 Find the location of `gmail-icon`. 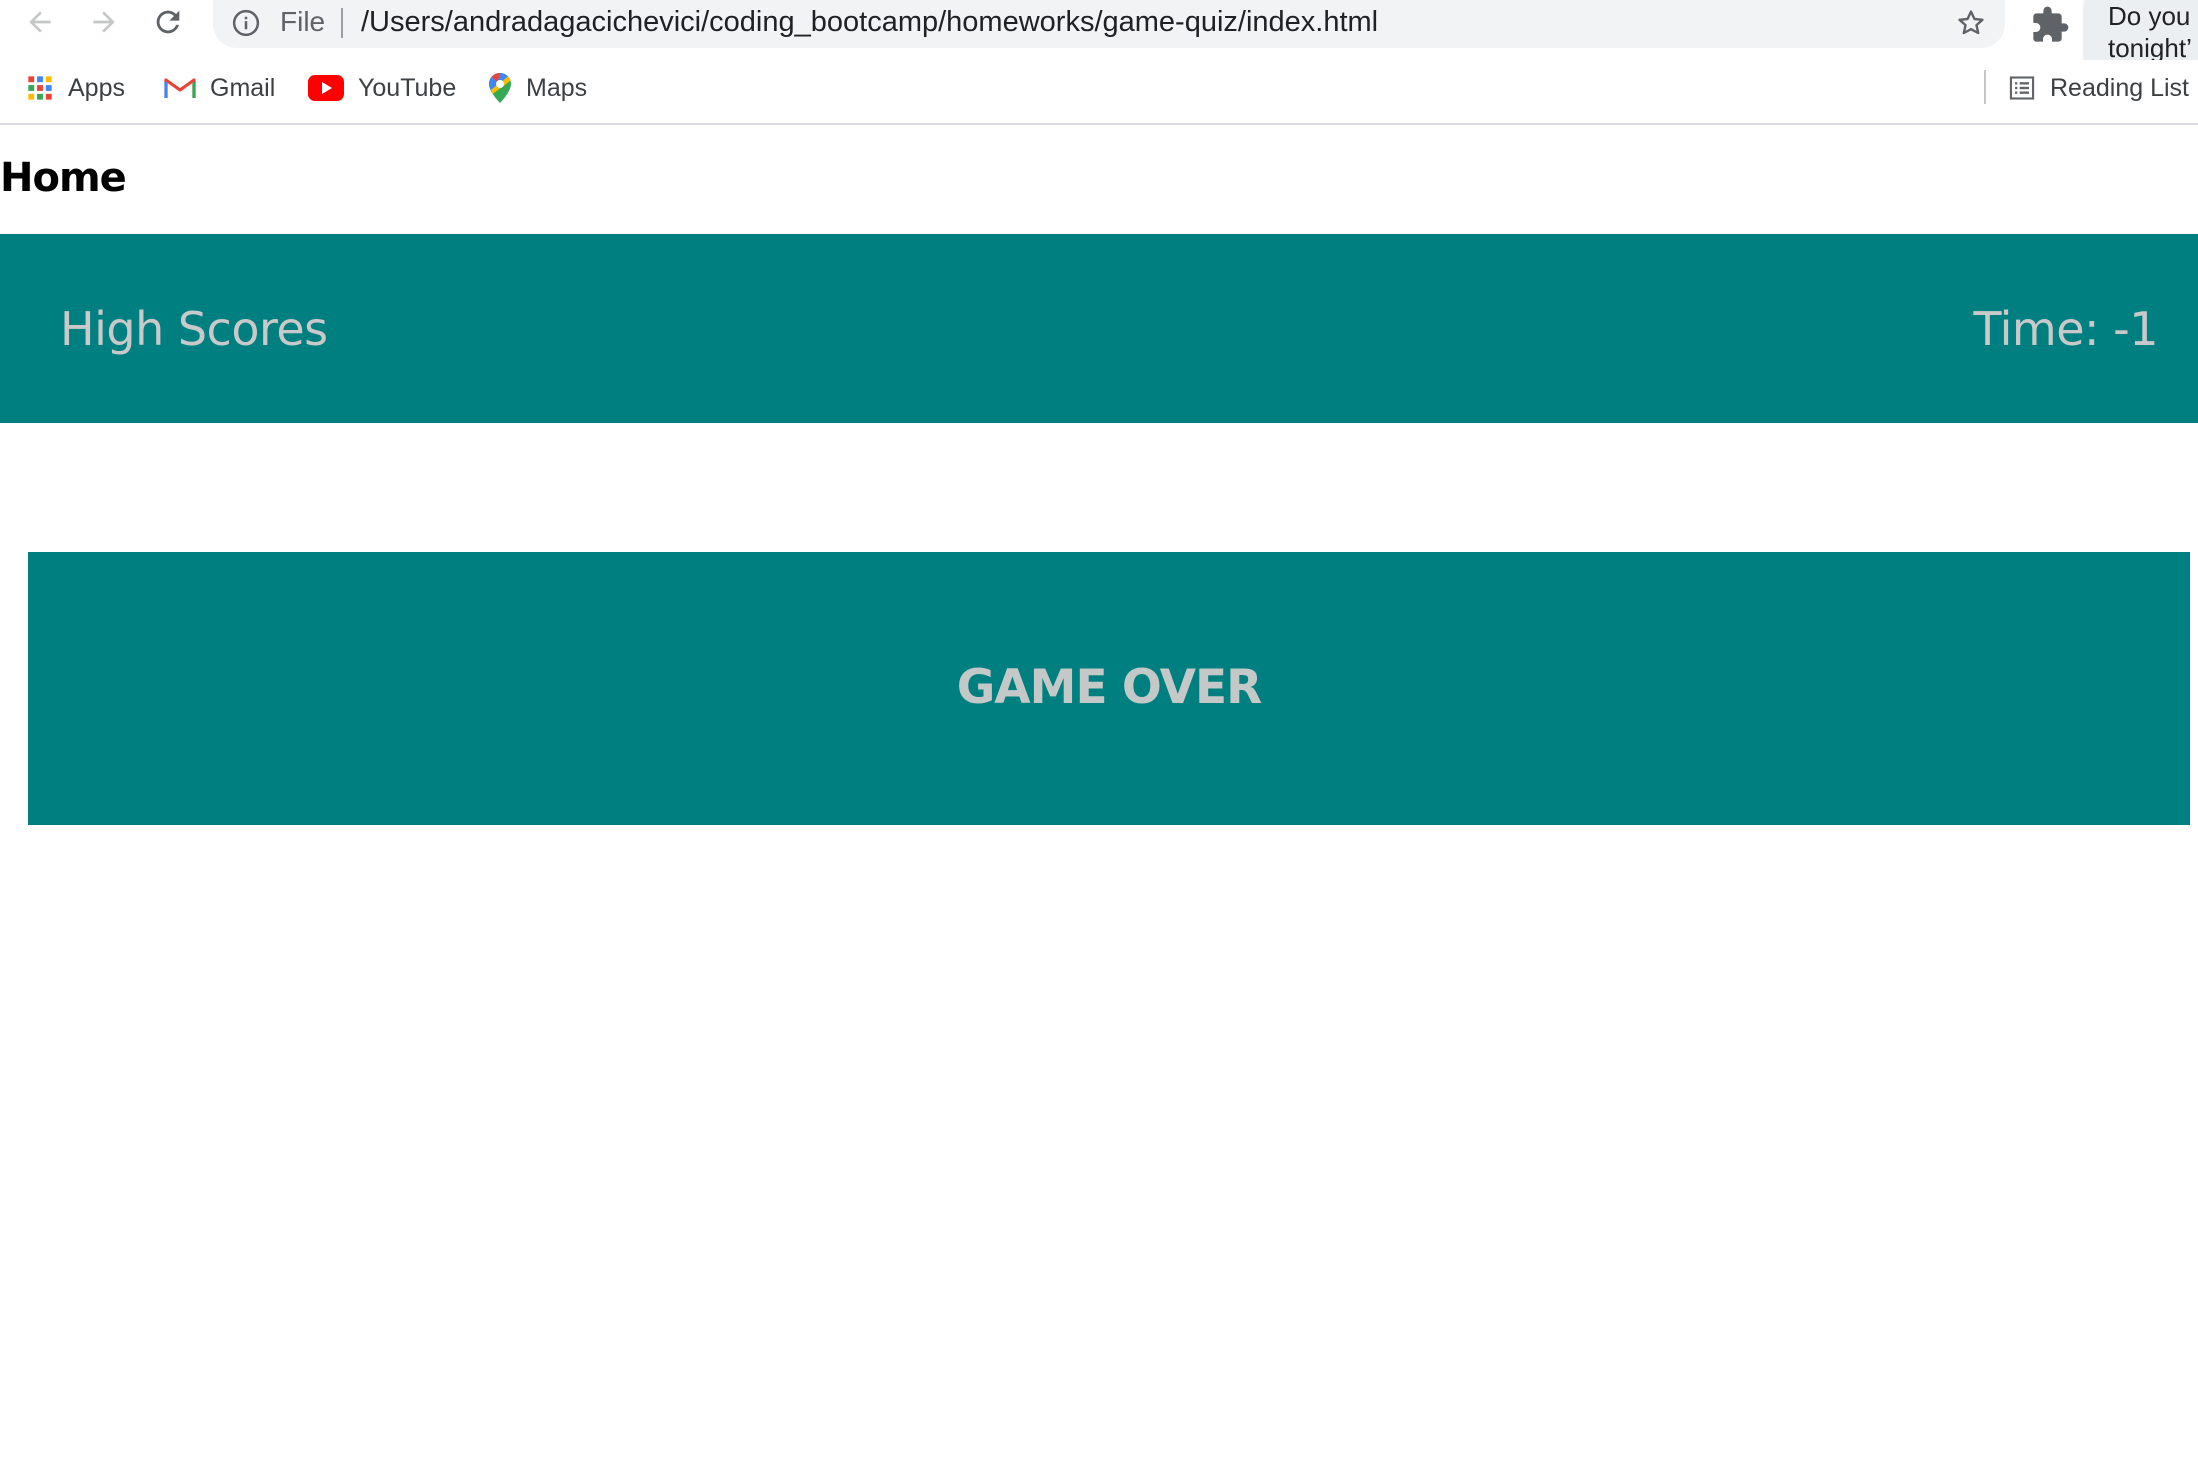

gmail-icon is located at coordinates (180, 88).